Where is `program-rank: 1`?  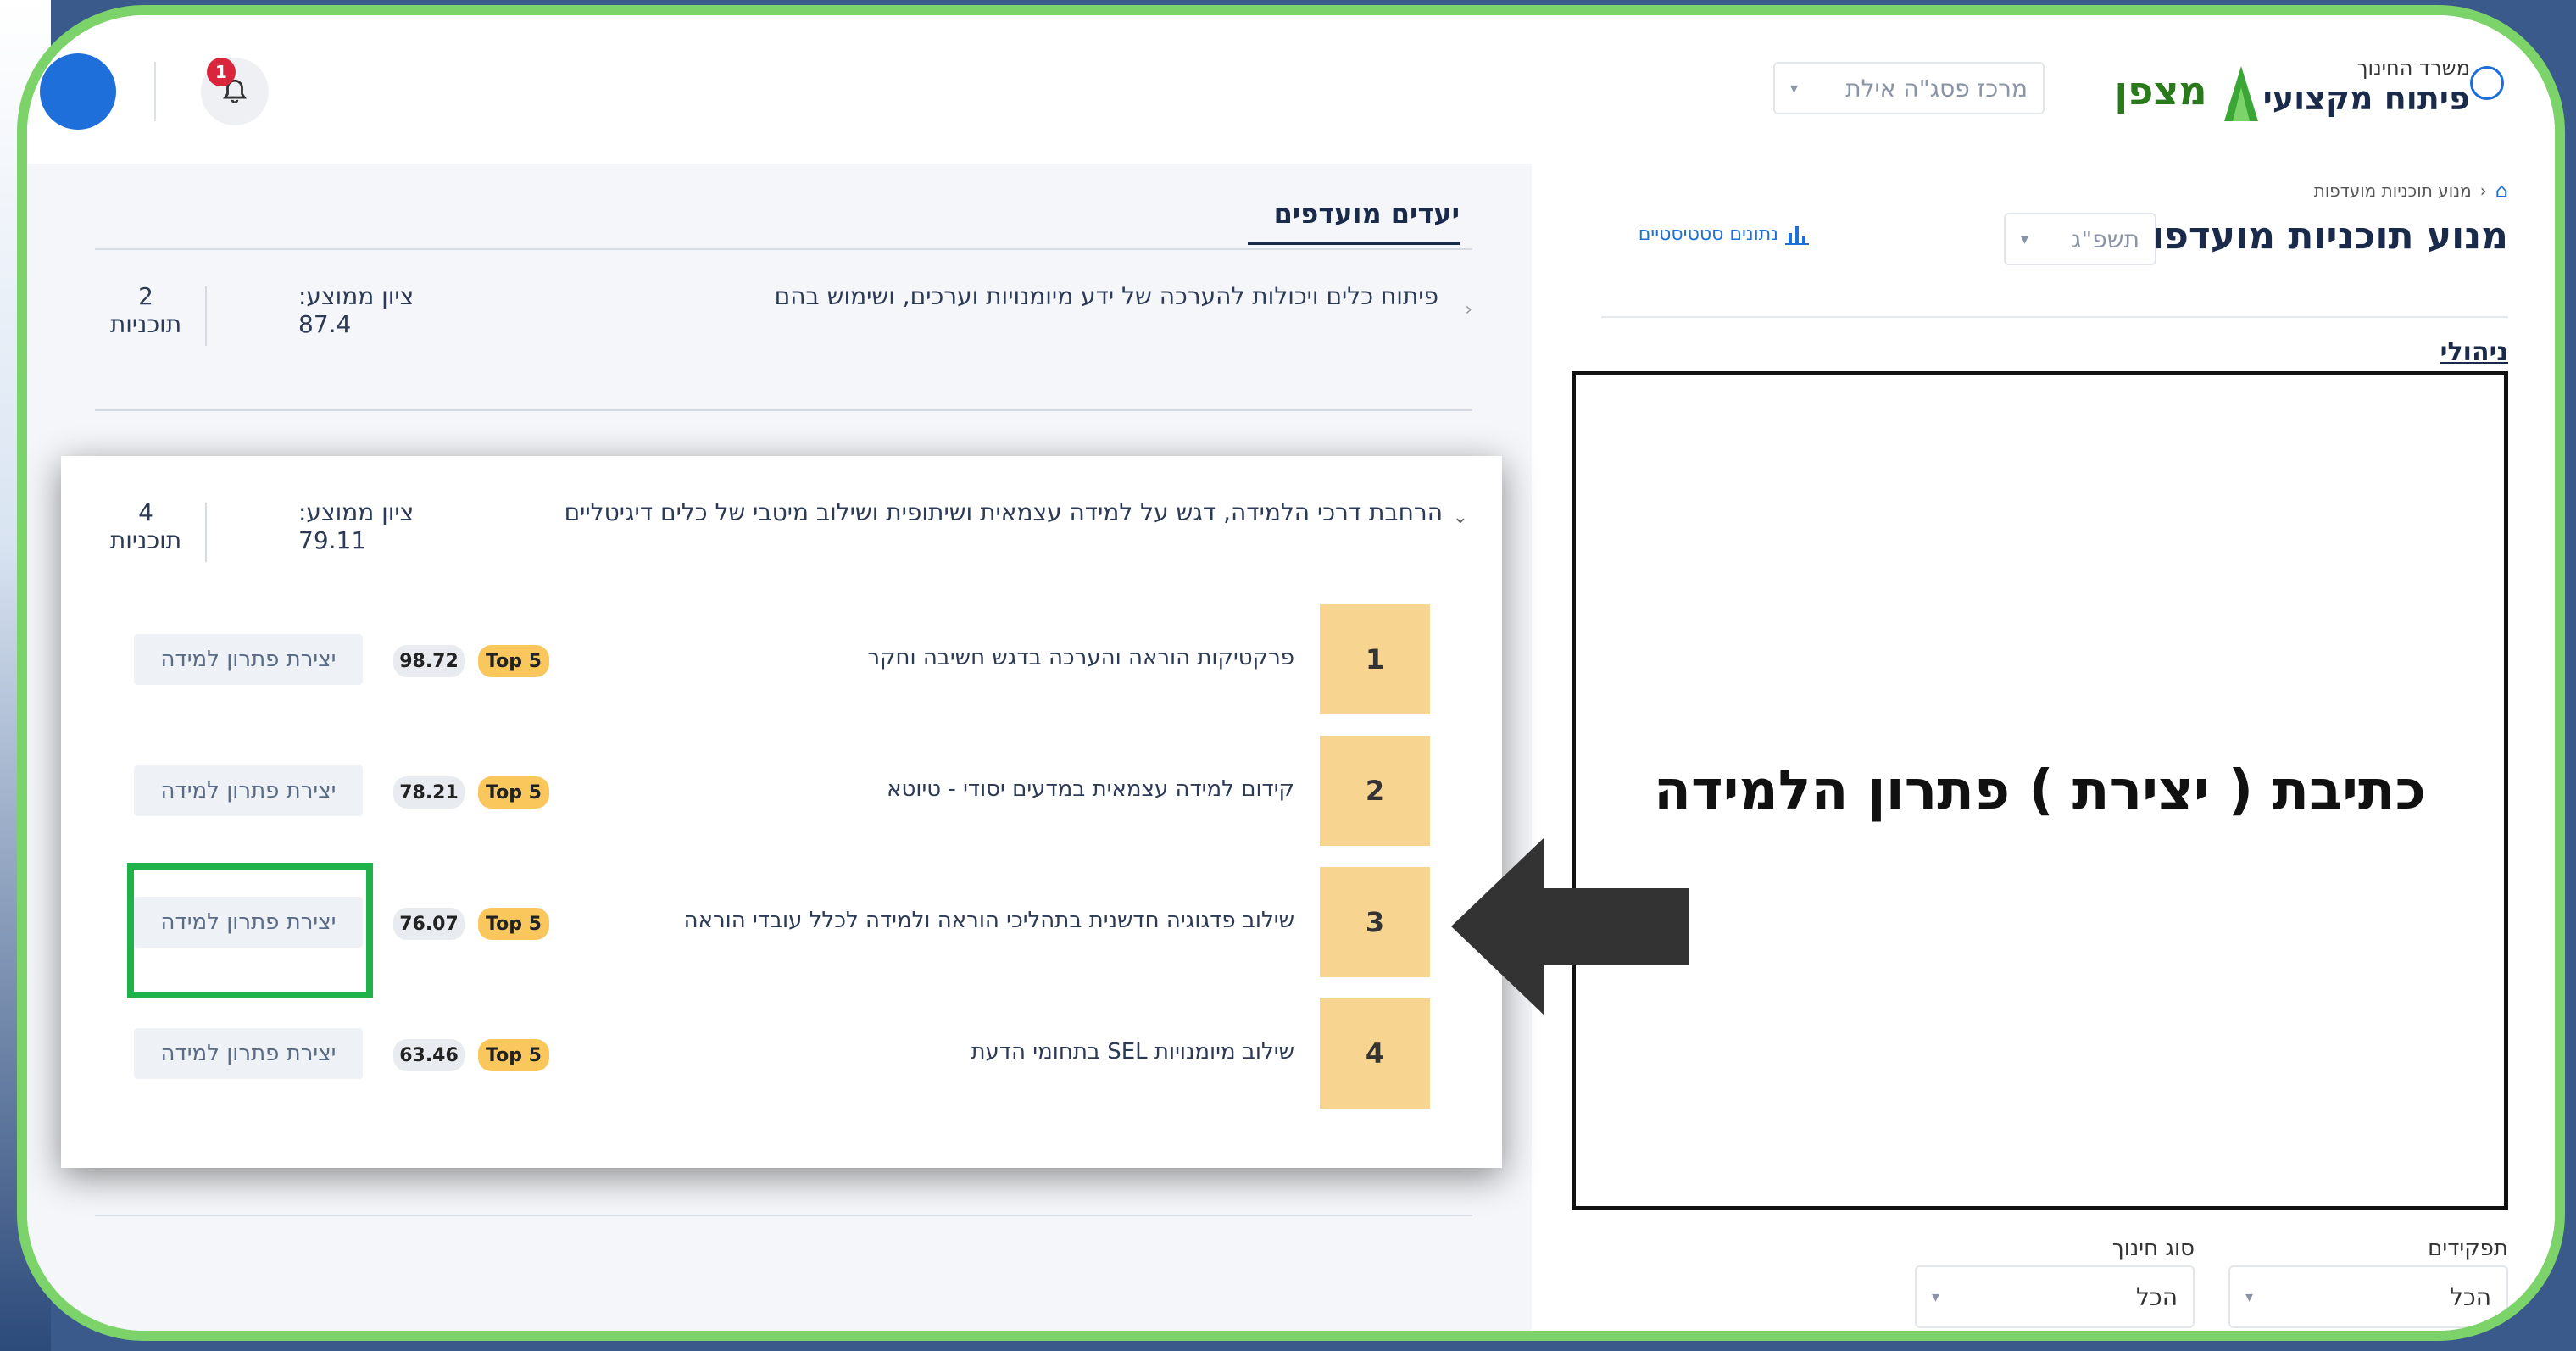
program-rank: 1 is located at coordinates (1375, 659).